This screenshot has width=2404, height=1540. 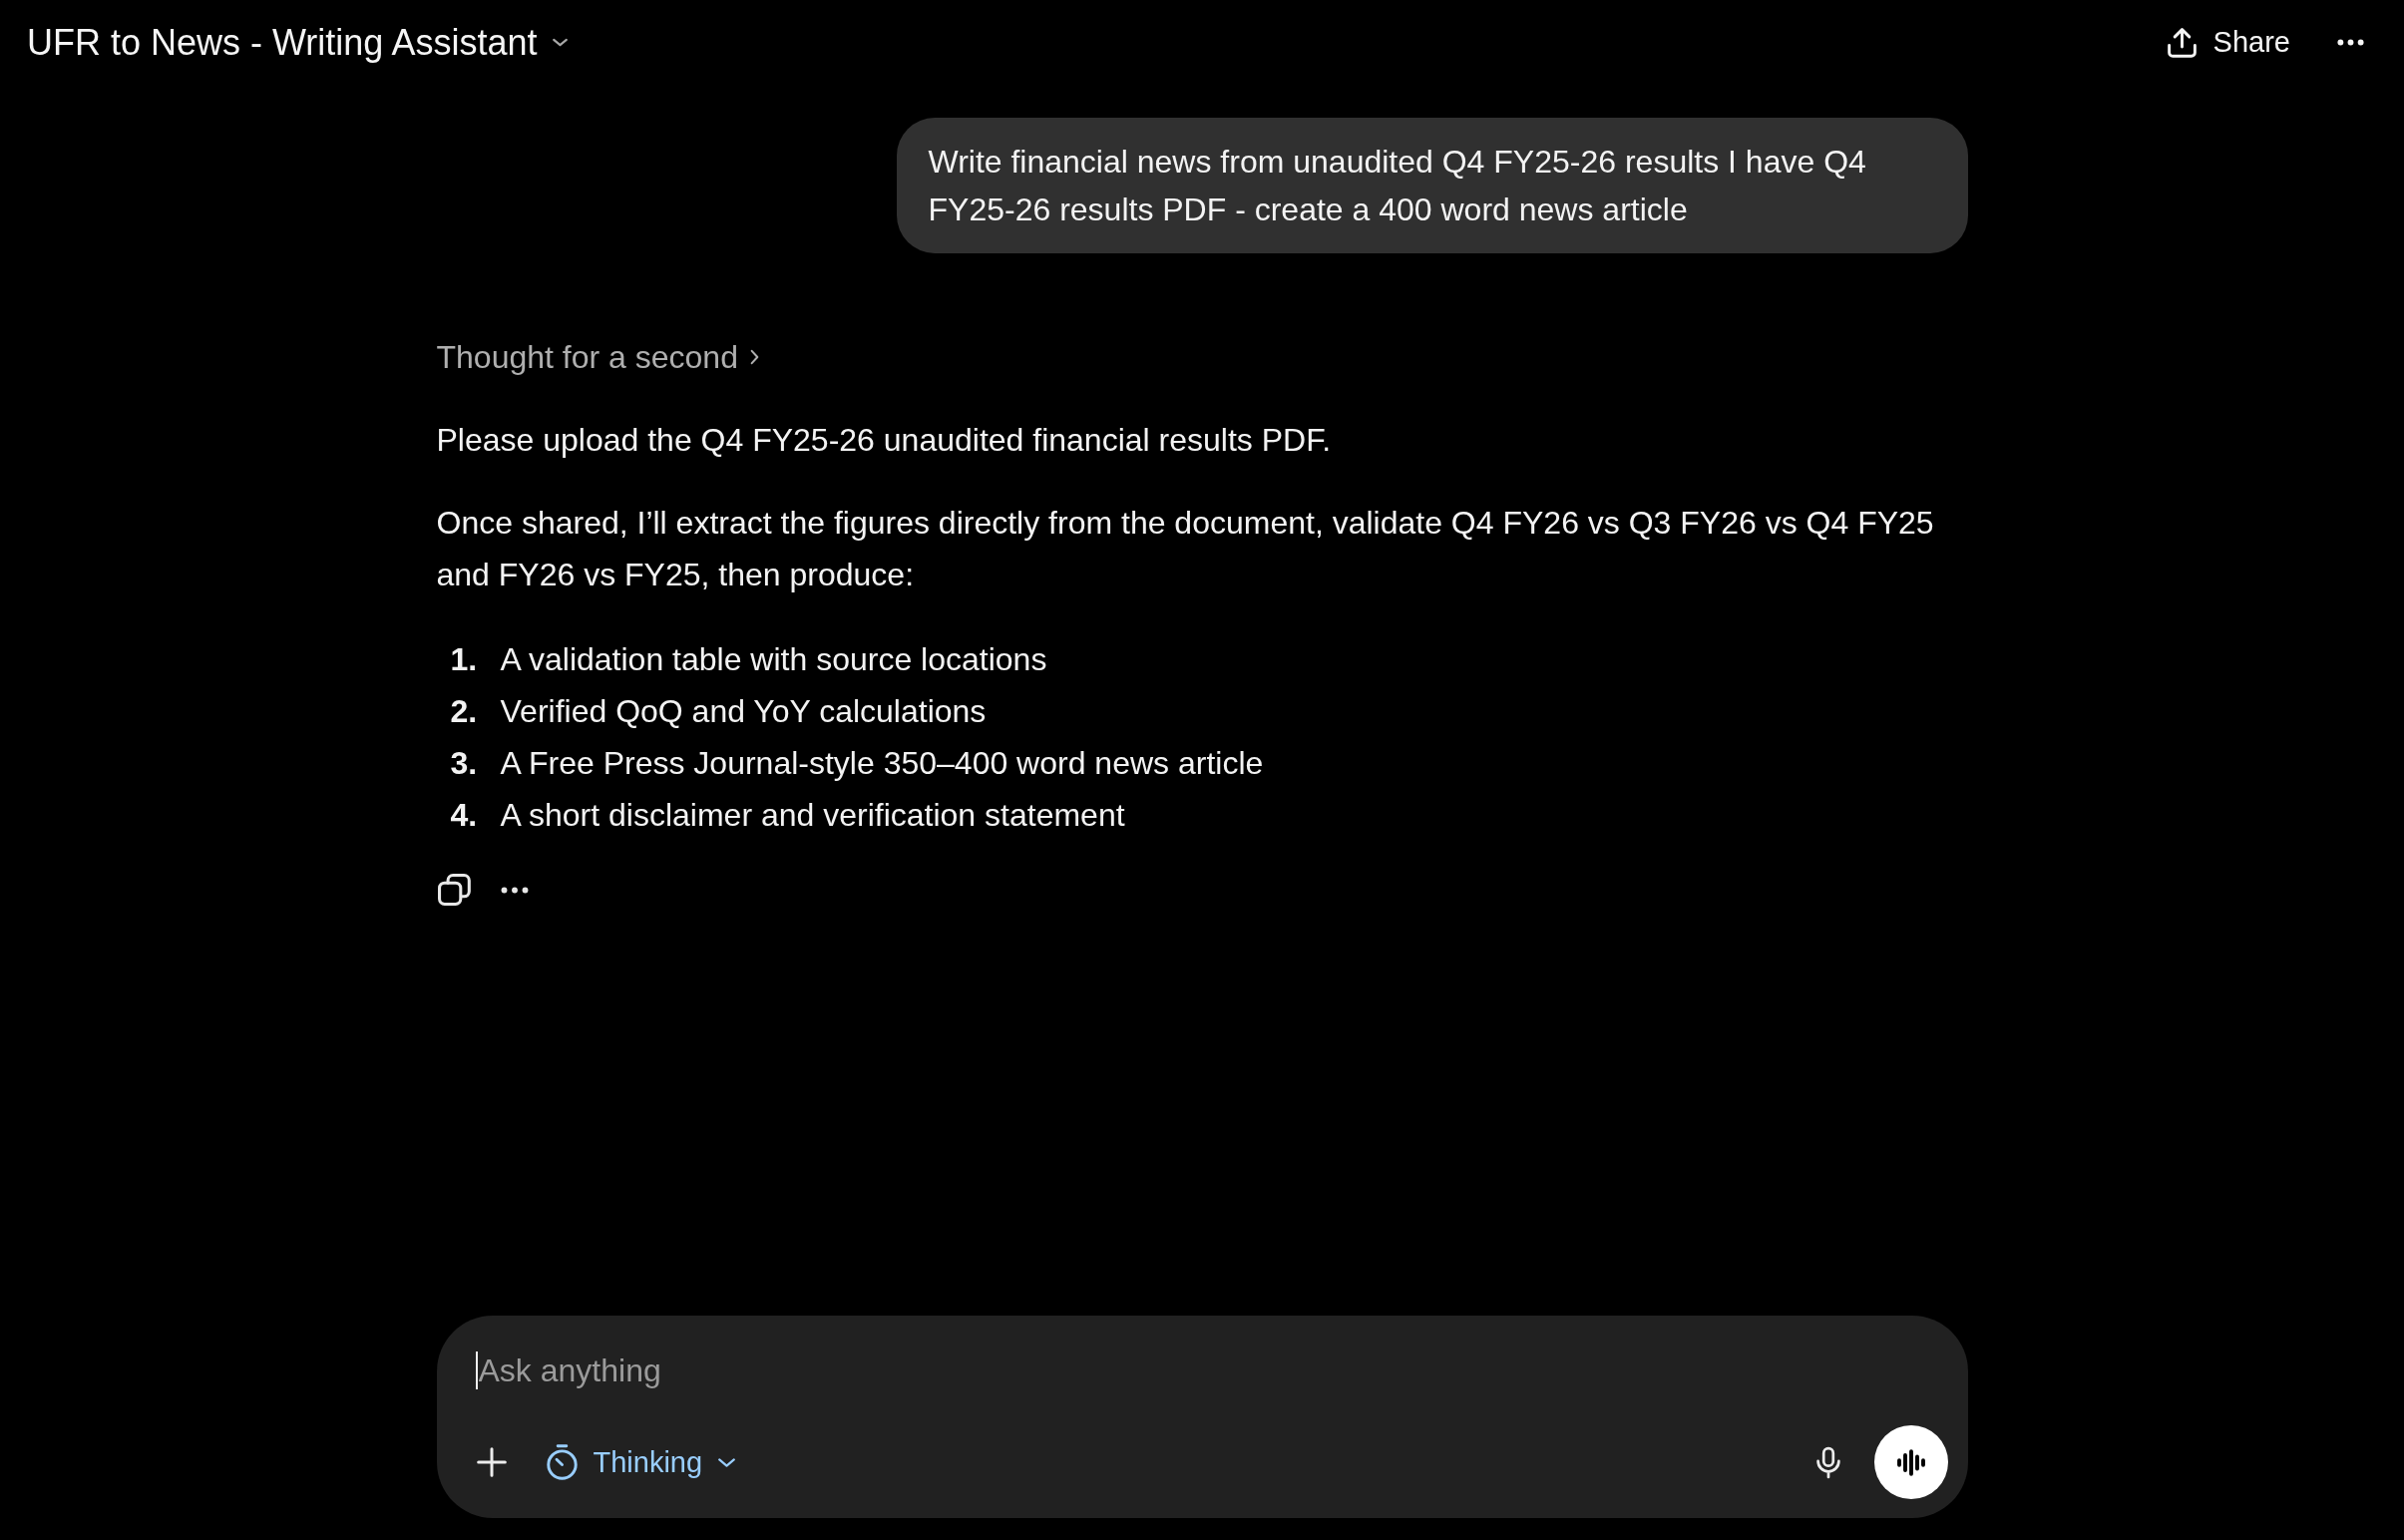 What do you see at coordinates (743, 711) in the screenshot?
I see `list-item-text: Verified QoQ and YoY calculations` at bounding box center [743, 711].